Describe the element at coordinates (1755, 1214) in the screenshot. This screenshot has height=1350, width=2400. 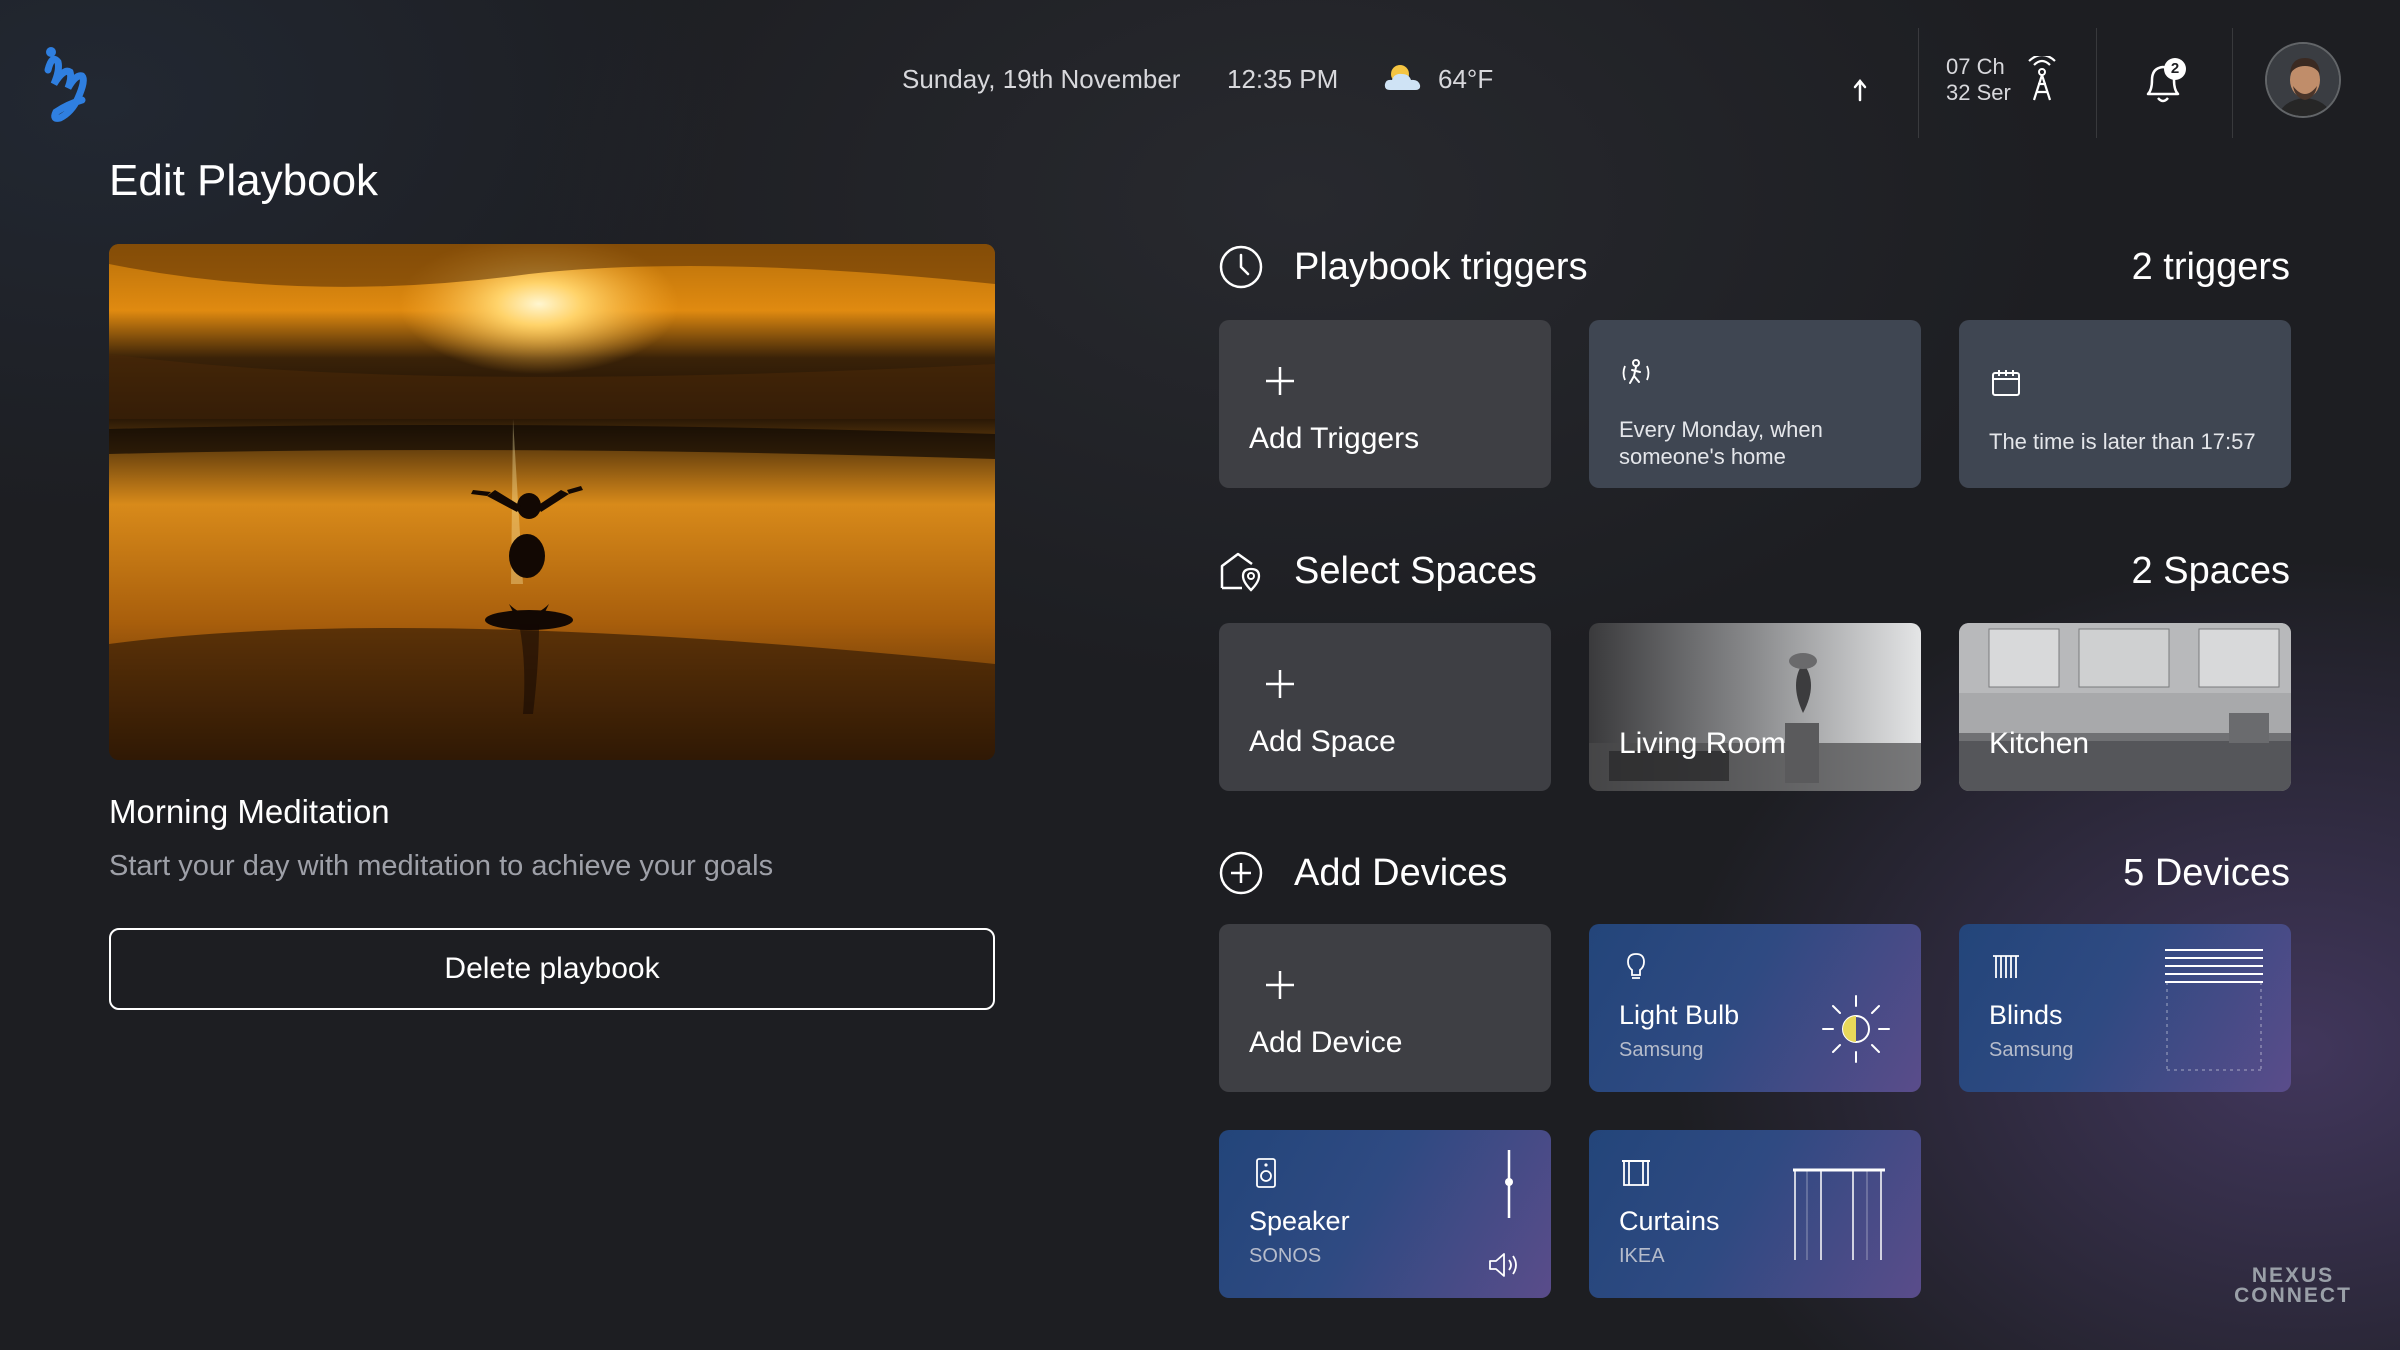
I see `device-card-curtains: Curtains IKEA` at that location.